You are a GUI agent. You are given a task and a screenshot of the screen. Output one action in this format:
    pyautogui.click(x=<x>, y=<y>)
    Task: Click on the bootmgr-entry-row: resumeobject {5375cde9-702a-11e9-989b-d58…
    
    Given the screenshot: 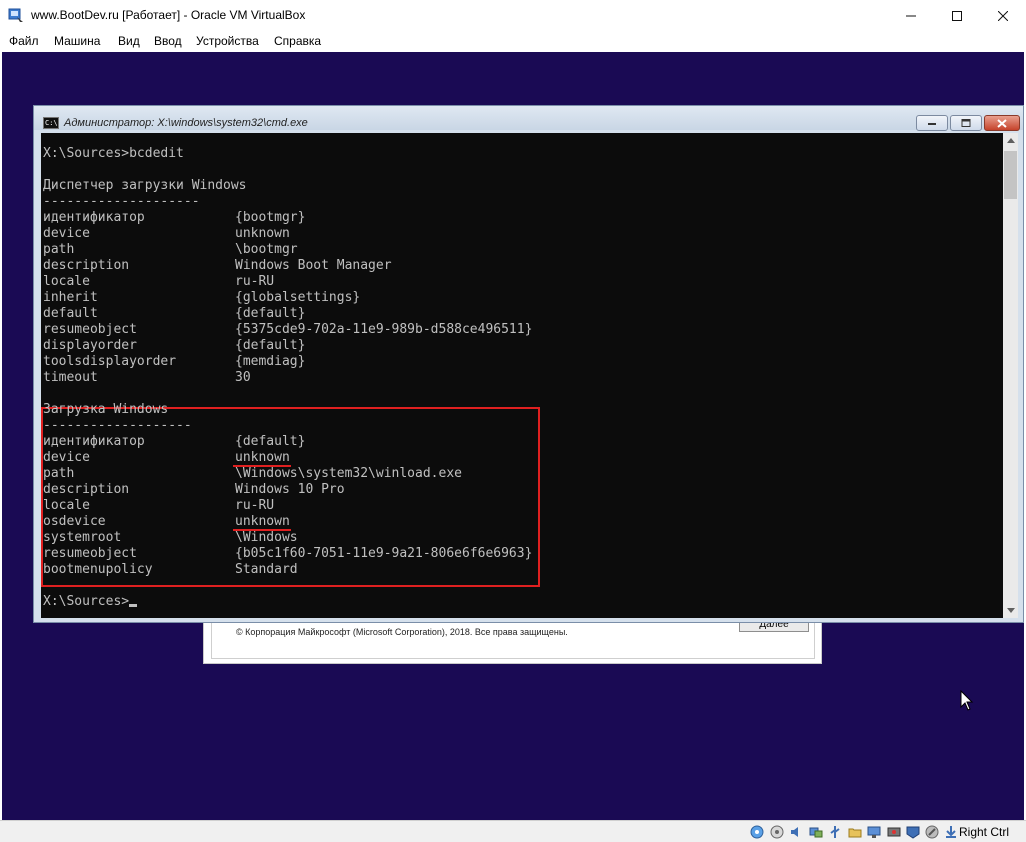 What is the action you would take?
    pyautogui.click(x=287, y=330)
    